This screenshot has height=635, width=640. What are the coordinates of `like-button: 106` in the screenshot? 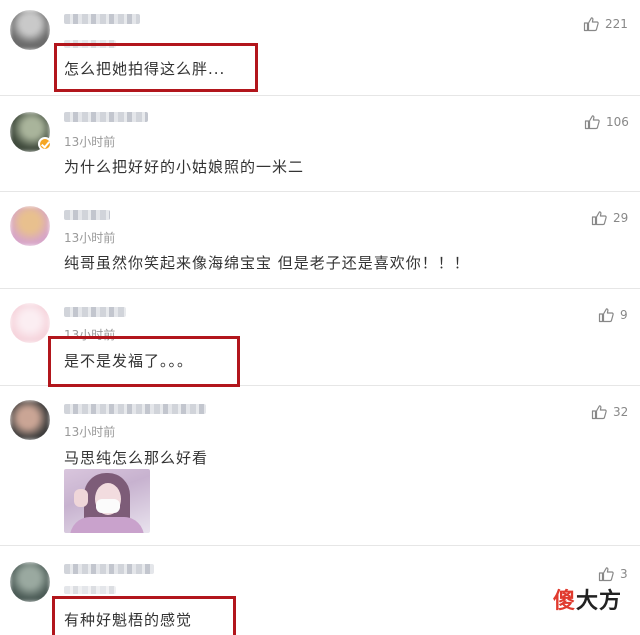 It's located at (606, 122).